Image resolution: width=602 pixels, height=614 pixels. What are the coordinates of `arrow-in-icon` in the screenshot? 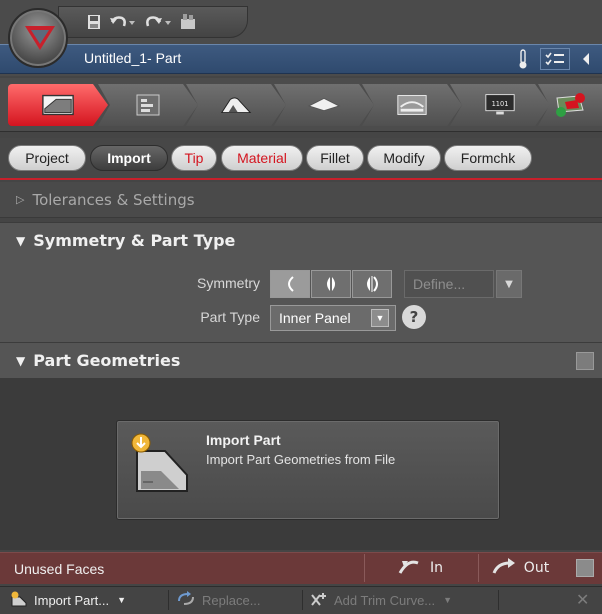 It's located at (409, 568).